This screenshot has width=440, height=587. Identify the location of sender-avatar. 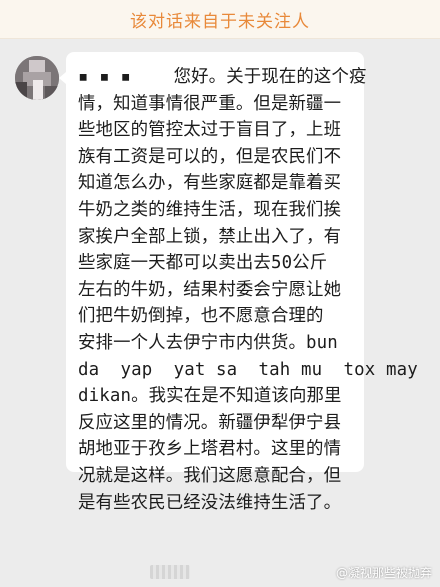
(37, 78).